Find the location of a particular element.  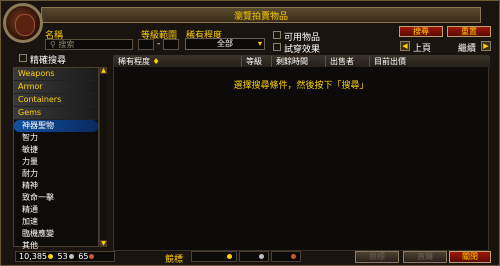

goblin-portrait-icon is located at coordinates (23, 23).